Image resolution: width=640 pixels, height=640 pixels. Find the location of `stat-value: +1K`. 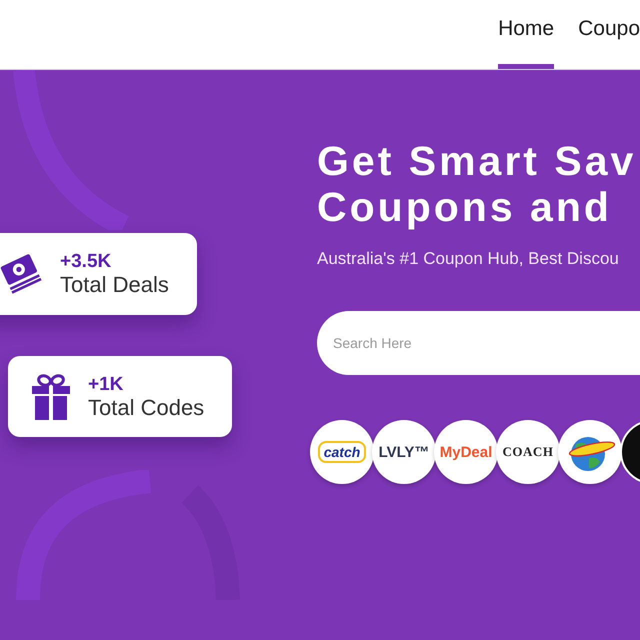

stat-value: +1K is located at coordinates (106, 384).